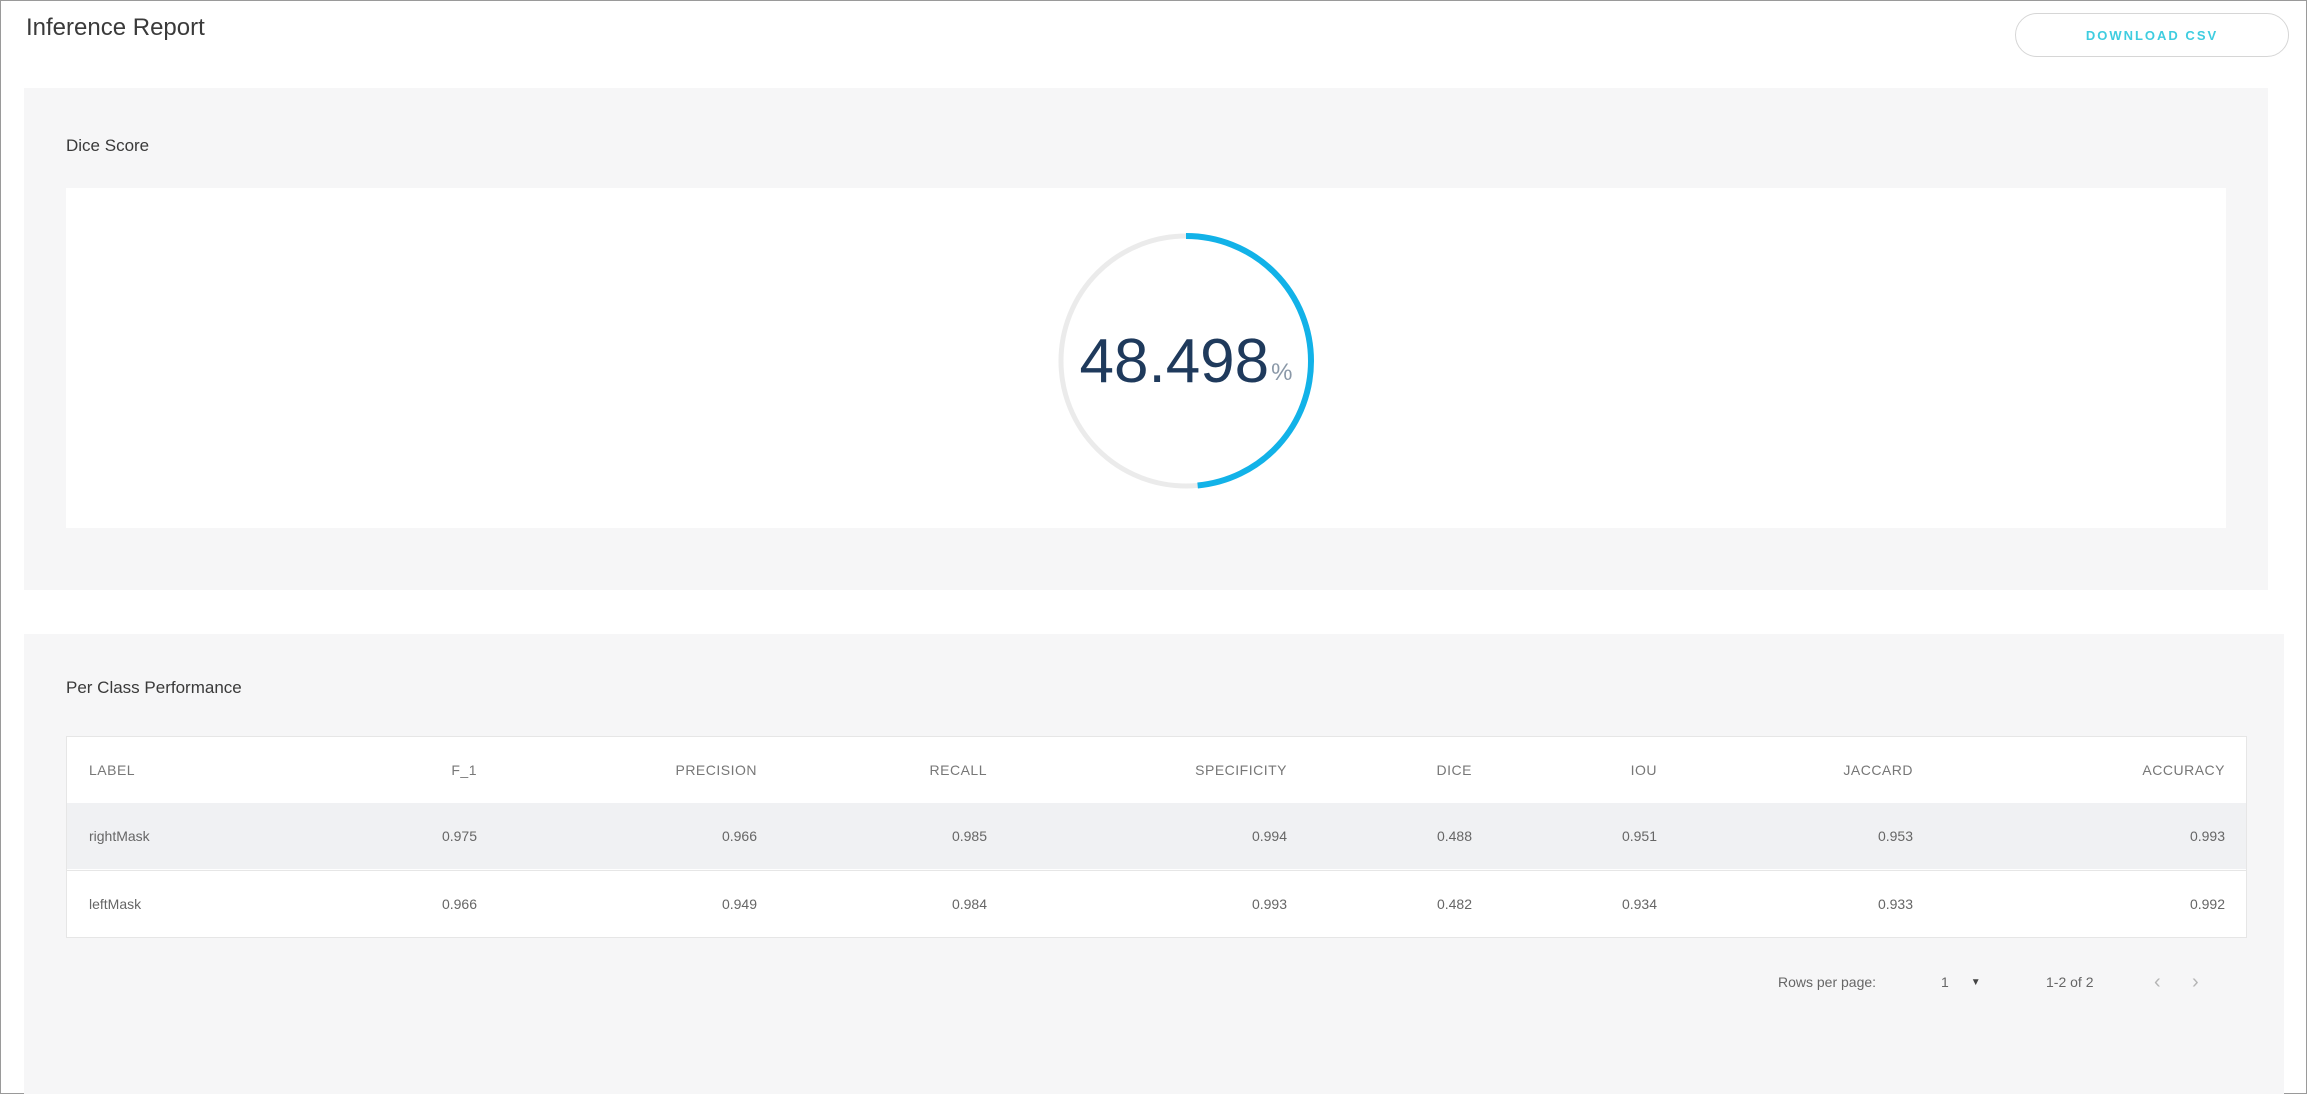 Image resolution: width=2307 pixels, height=1094 pixels. What do you see at coordinates (1895, 836) in the screenshot?
I see `cell-jaccard: 0.953` at bounding box center [1895, 836].